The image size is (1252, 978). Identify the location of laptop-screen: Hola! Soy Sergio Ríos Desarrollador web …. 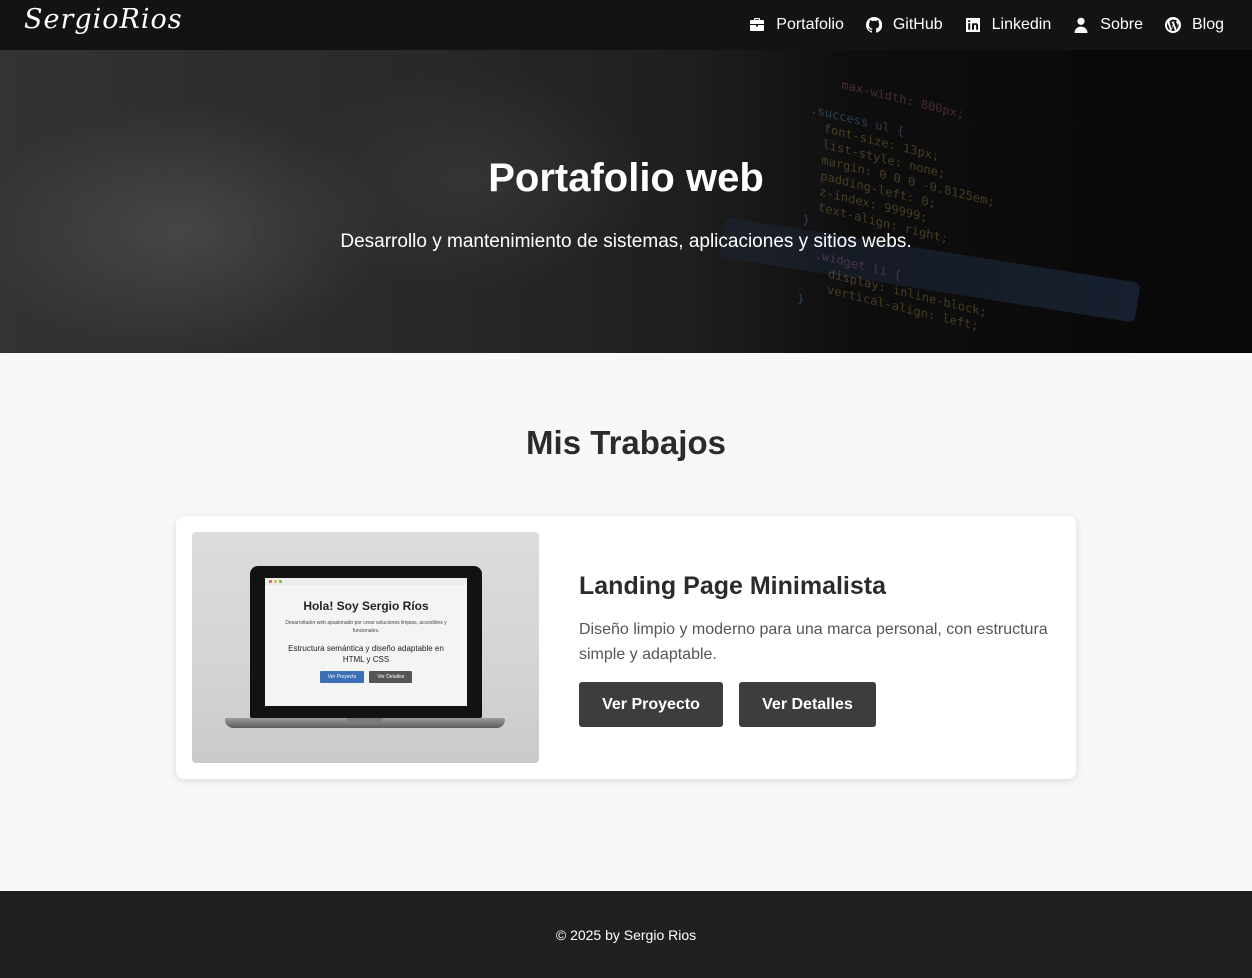
(366, 642).